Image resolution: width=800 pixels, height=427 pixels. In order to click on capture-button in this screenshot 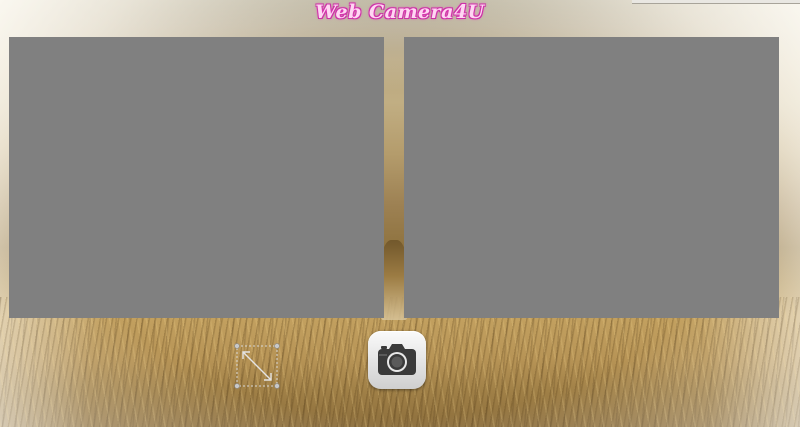, I will do `click(397, 360)`.